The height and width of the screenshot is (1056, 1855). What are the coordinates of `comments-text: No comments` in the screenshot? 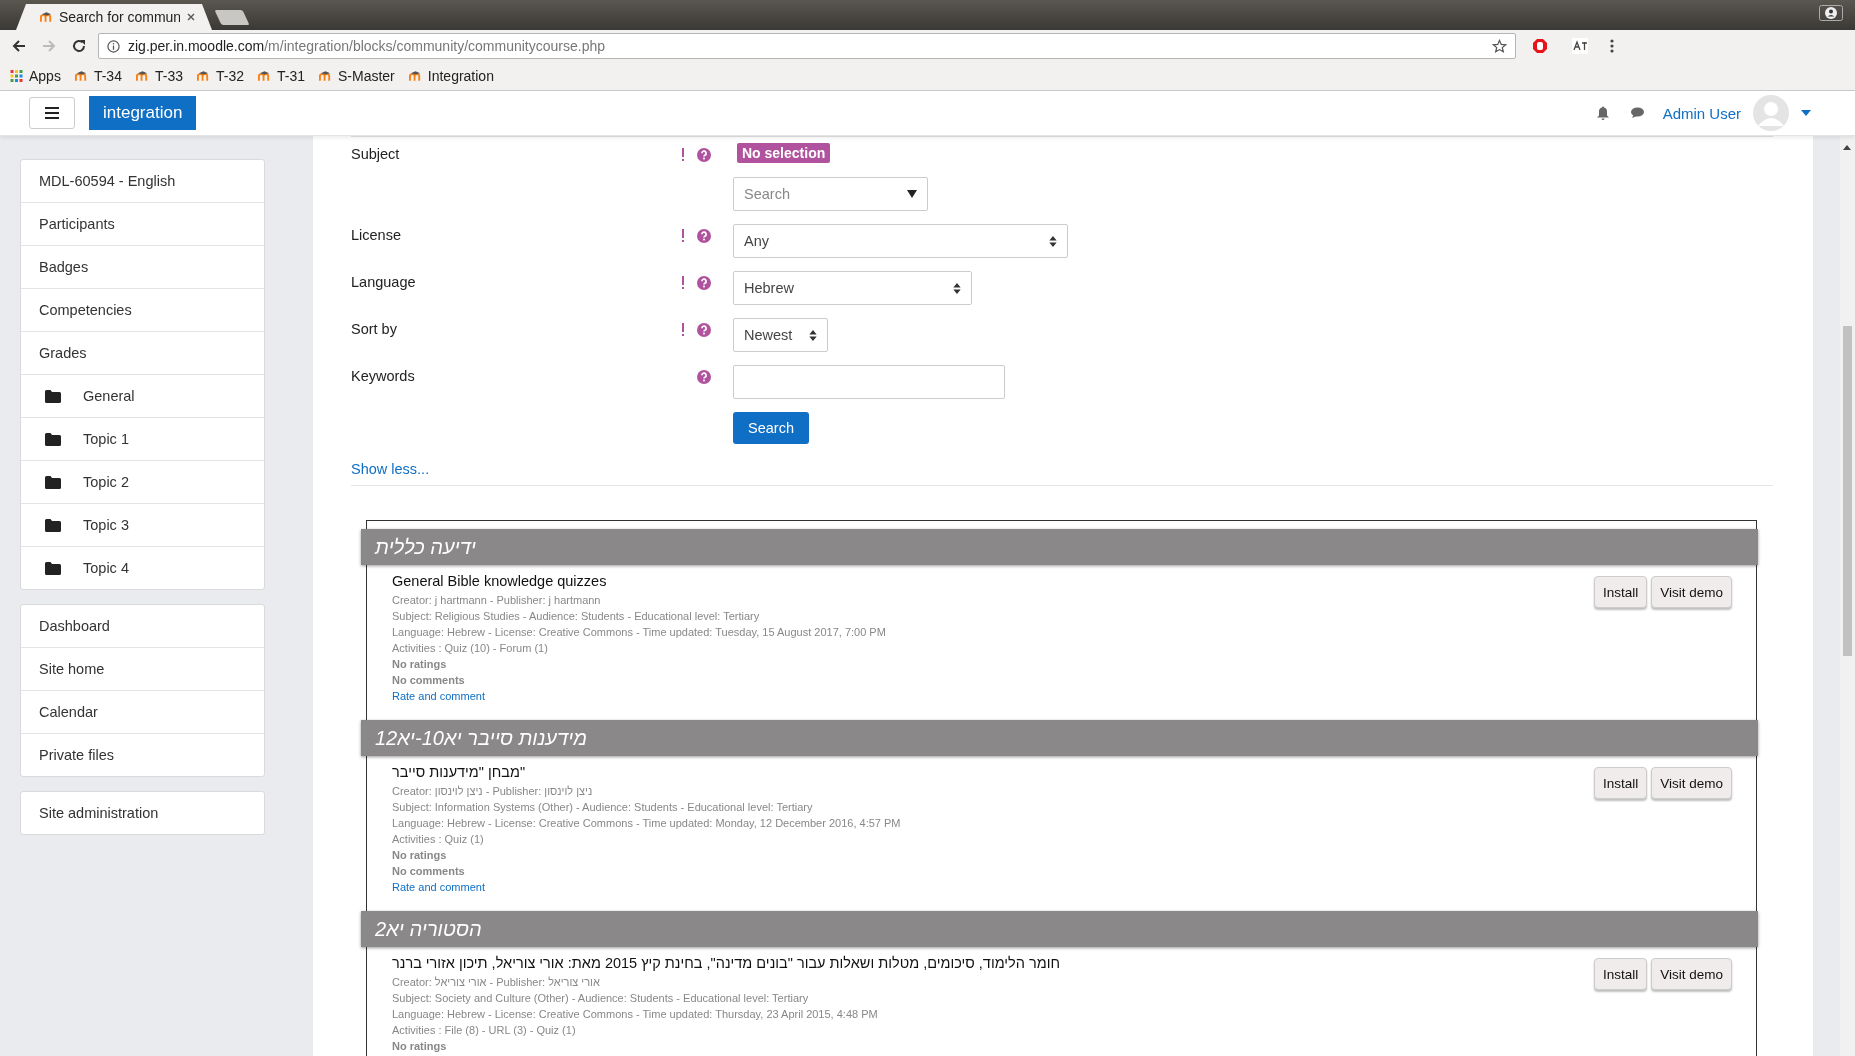 It's located at (429, 680).